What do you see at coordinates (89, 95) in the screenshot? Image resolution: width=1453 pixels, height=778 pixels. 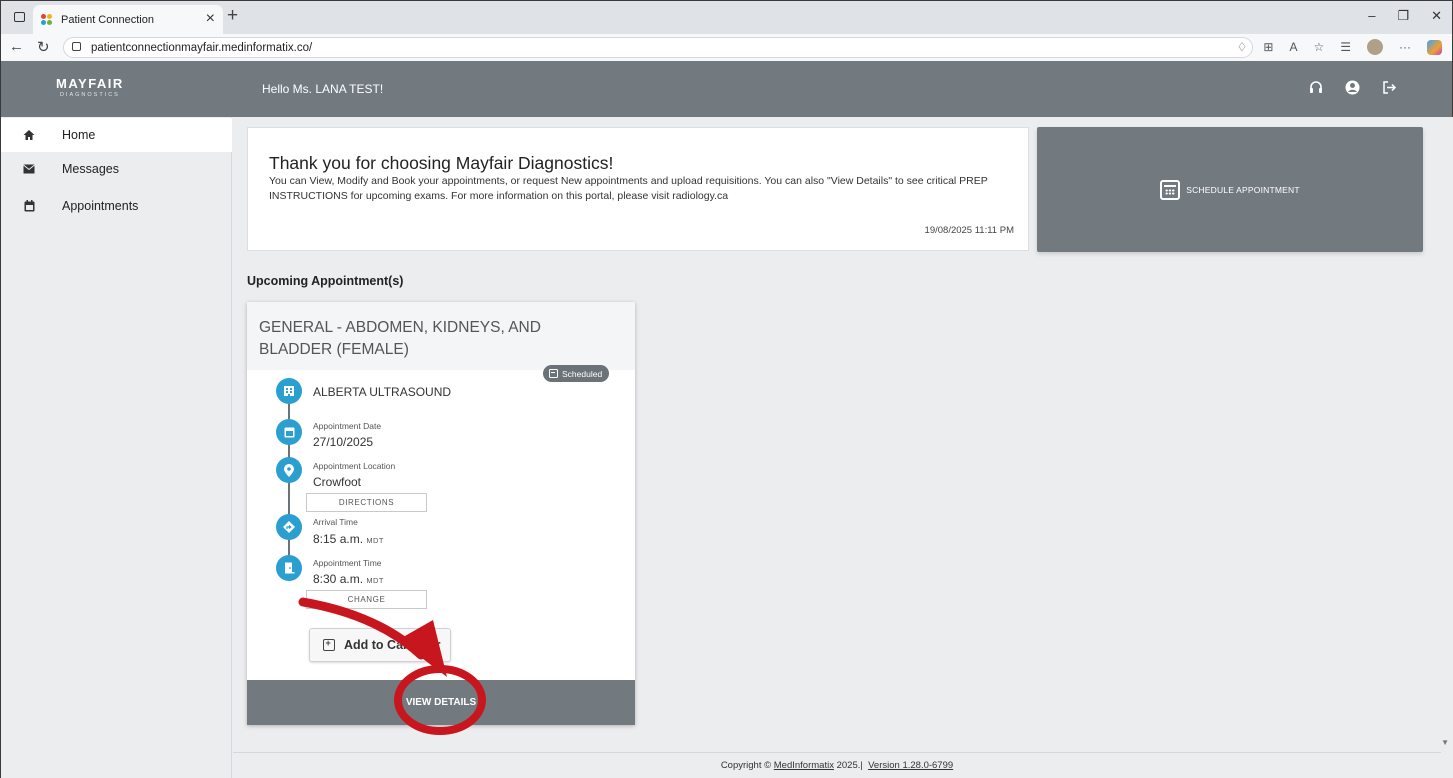 I see `logo-subtitle: DIAGNOSTICS` at bounding box center [89, 95].